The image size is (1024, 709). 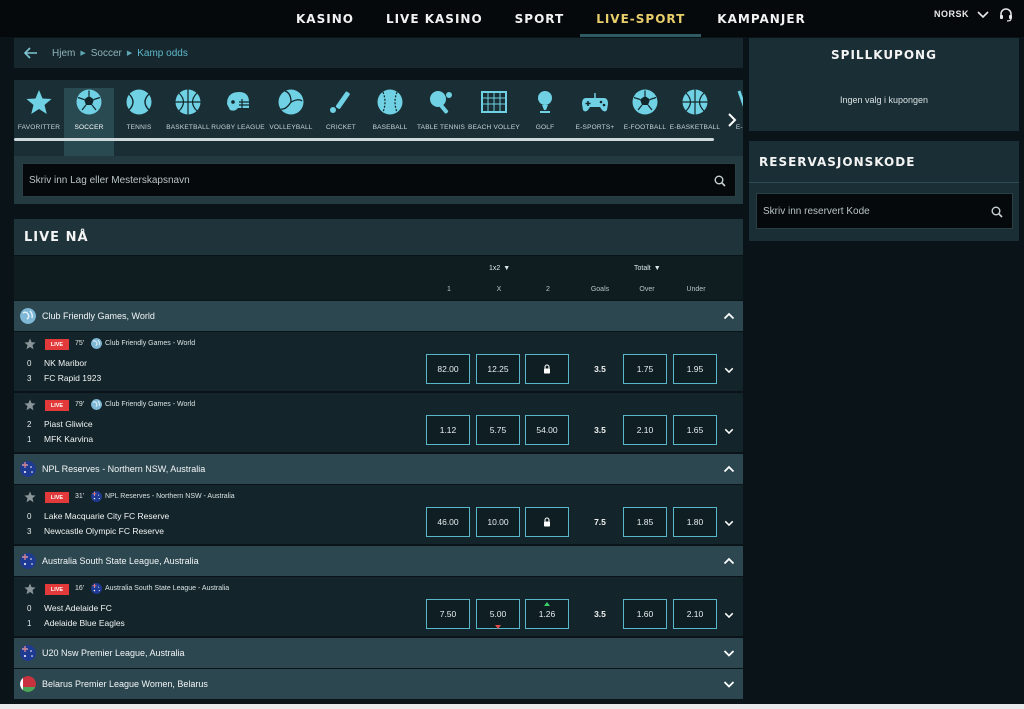 What do you see at coordinates (695, 522) in the screenshot?
I see `odd-under-button: 1.80` at bounding box center [695, 522].